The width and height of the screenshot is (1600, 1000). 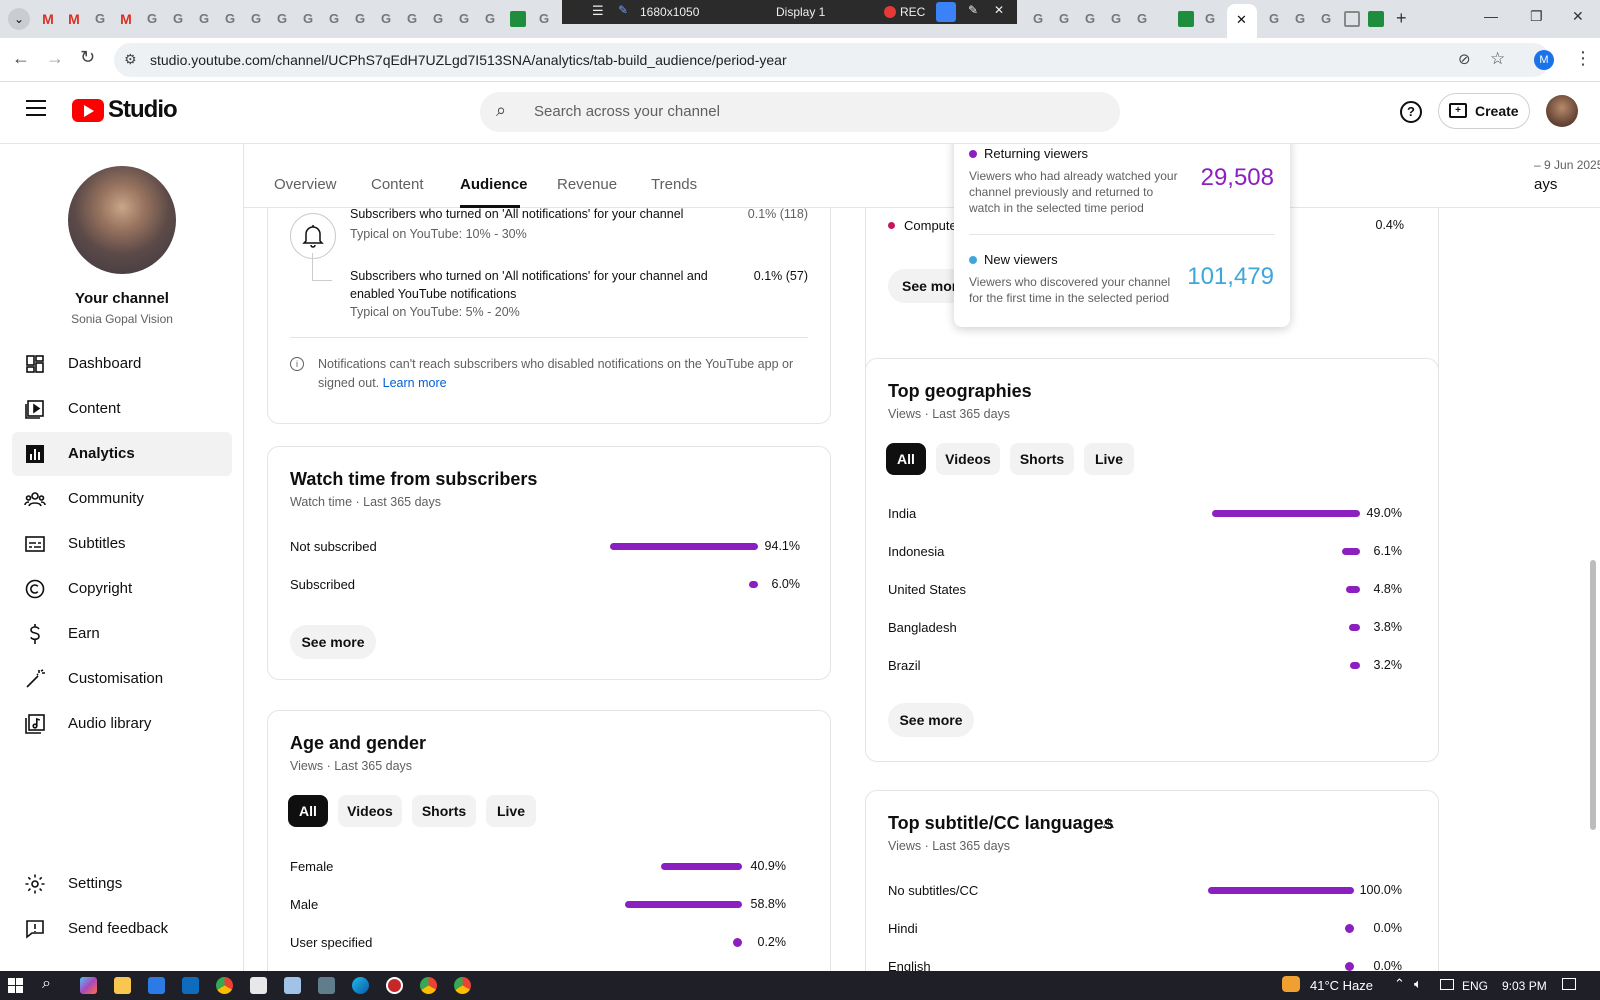 What do you see at coordinates (1411, 112) in the screenshot?
I see `help-icon: ?` at bounding box center [1411, 112].